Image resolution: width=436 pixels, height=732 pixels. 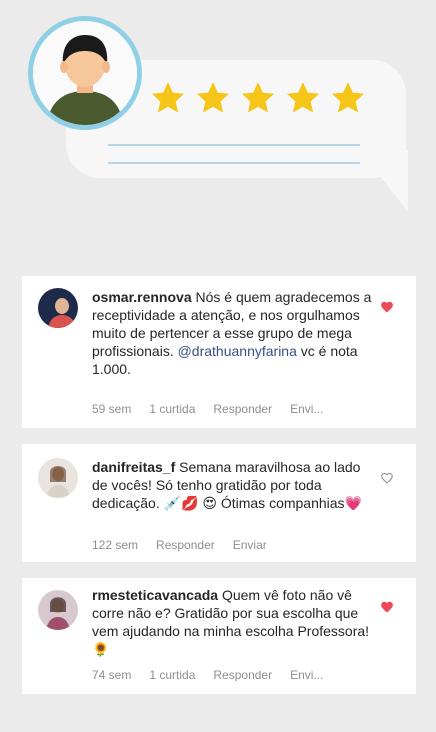 What do you see at coordinates (384, 181) in the screenshot?
I see `speech-bubble-tail` at bounding box center [384, 181].